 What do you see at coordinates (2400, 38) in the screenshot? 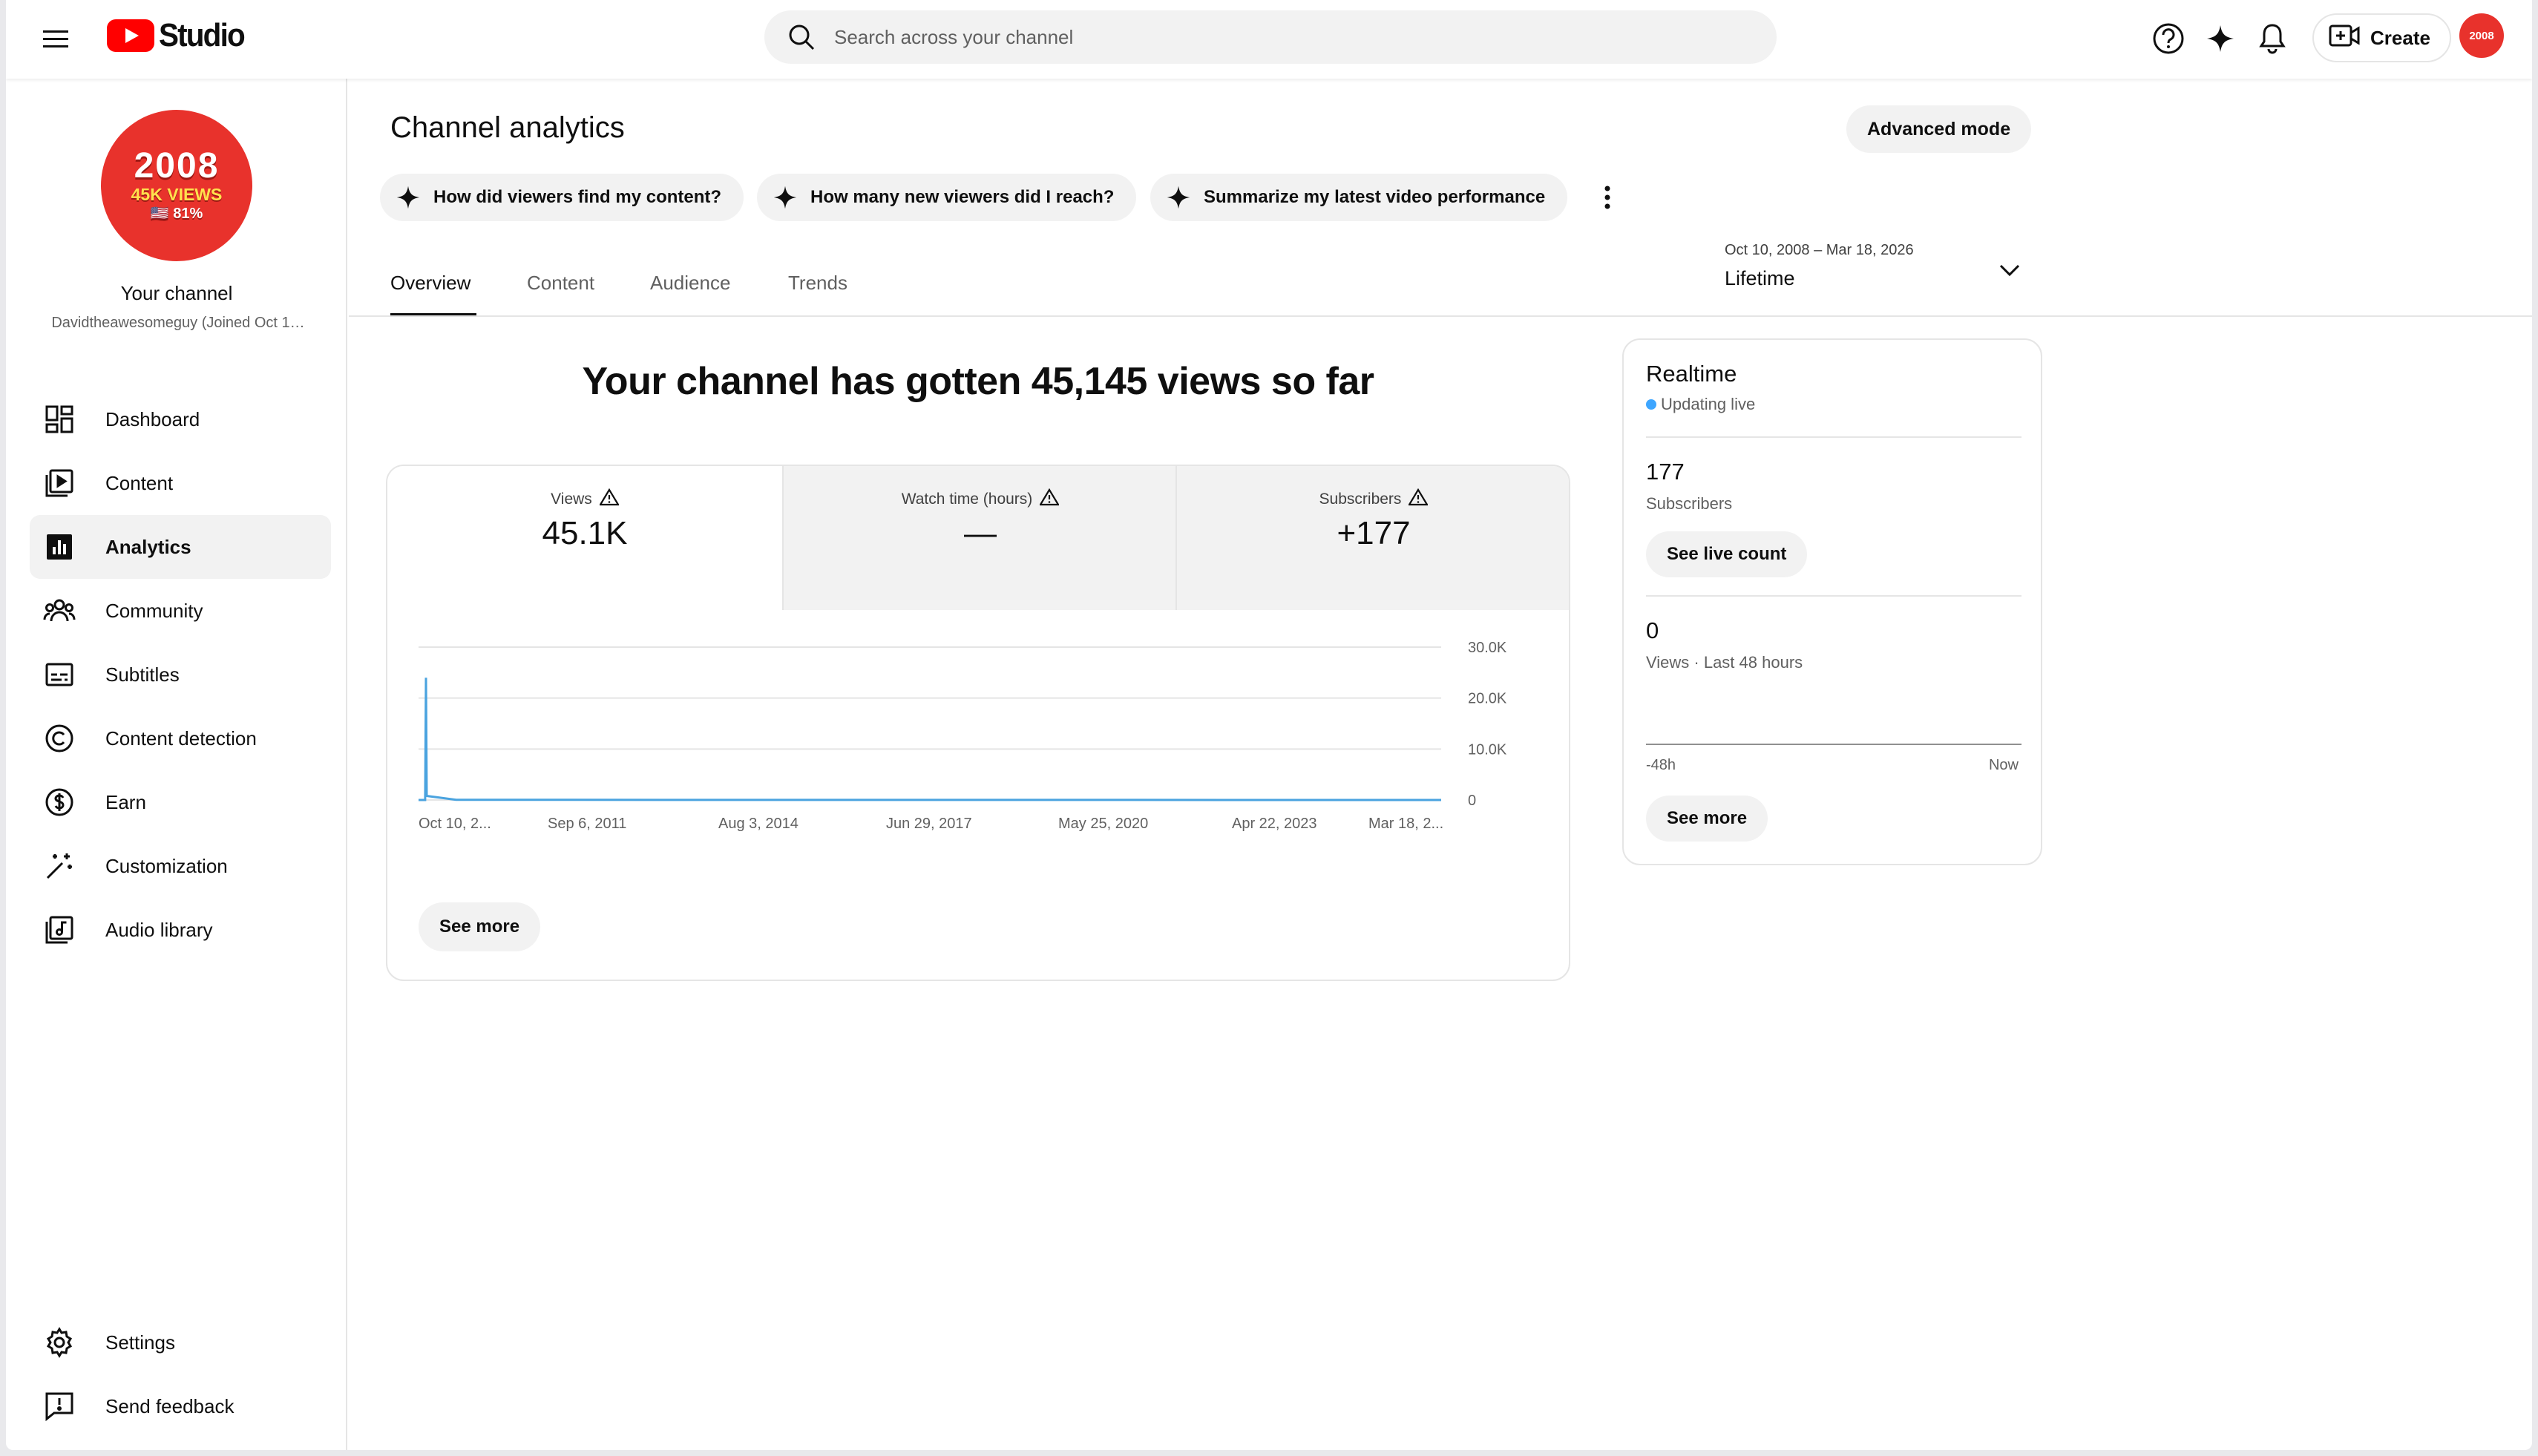
I see `create-label: Create` at bounding box center [2400, 38].